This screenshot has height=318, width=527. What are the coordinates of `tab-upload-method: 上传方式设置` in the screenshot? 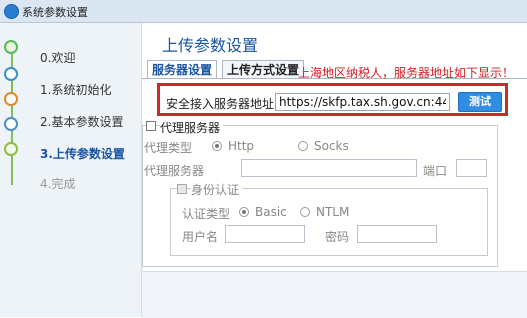 It's located at (263, 69).